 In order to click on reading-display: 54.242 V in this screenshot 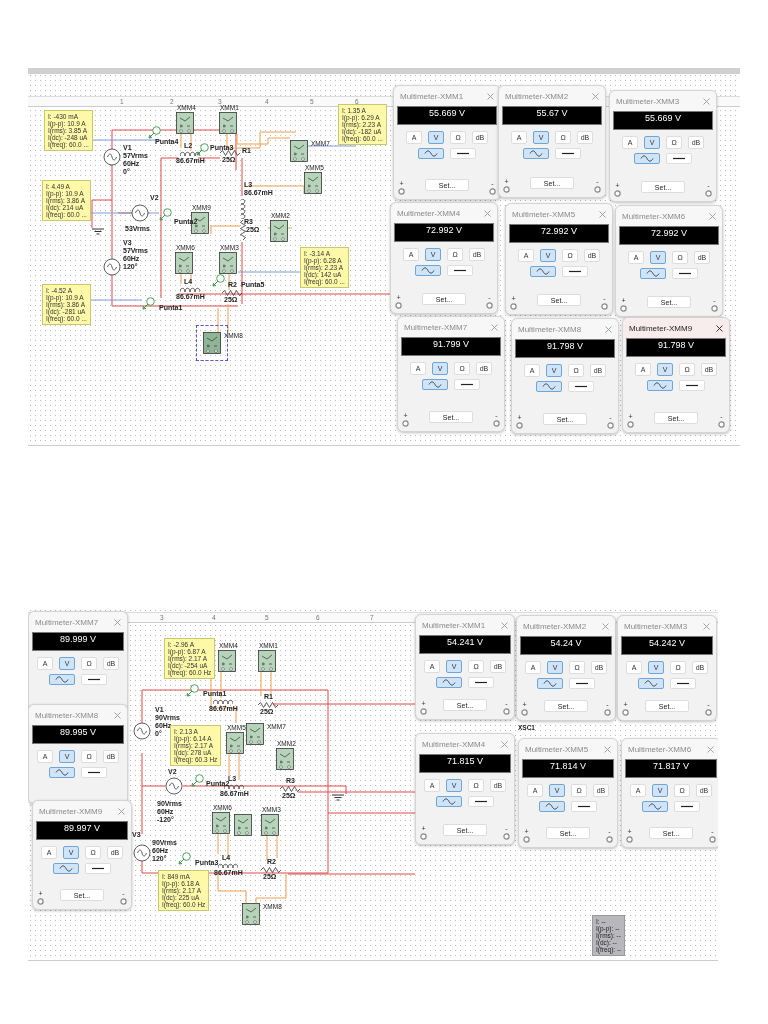, I will do `click(667, 645)`.